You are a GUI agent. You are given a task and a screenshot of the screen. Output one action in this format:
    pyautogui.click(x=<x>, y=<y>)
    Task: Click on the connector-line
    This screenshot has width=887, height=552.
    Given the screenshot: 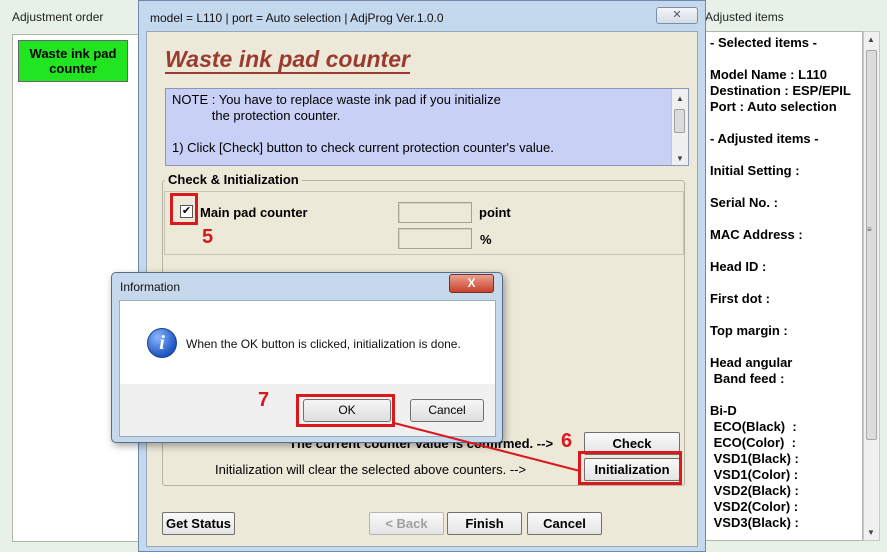 What is the action you would take?
    pyautogui.click(x=487, y=447)
    